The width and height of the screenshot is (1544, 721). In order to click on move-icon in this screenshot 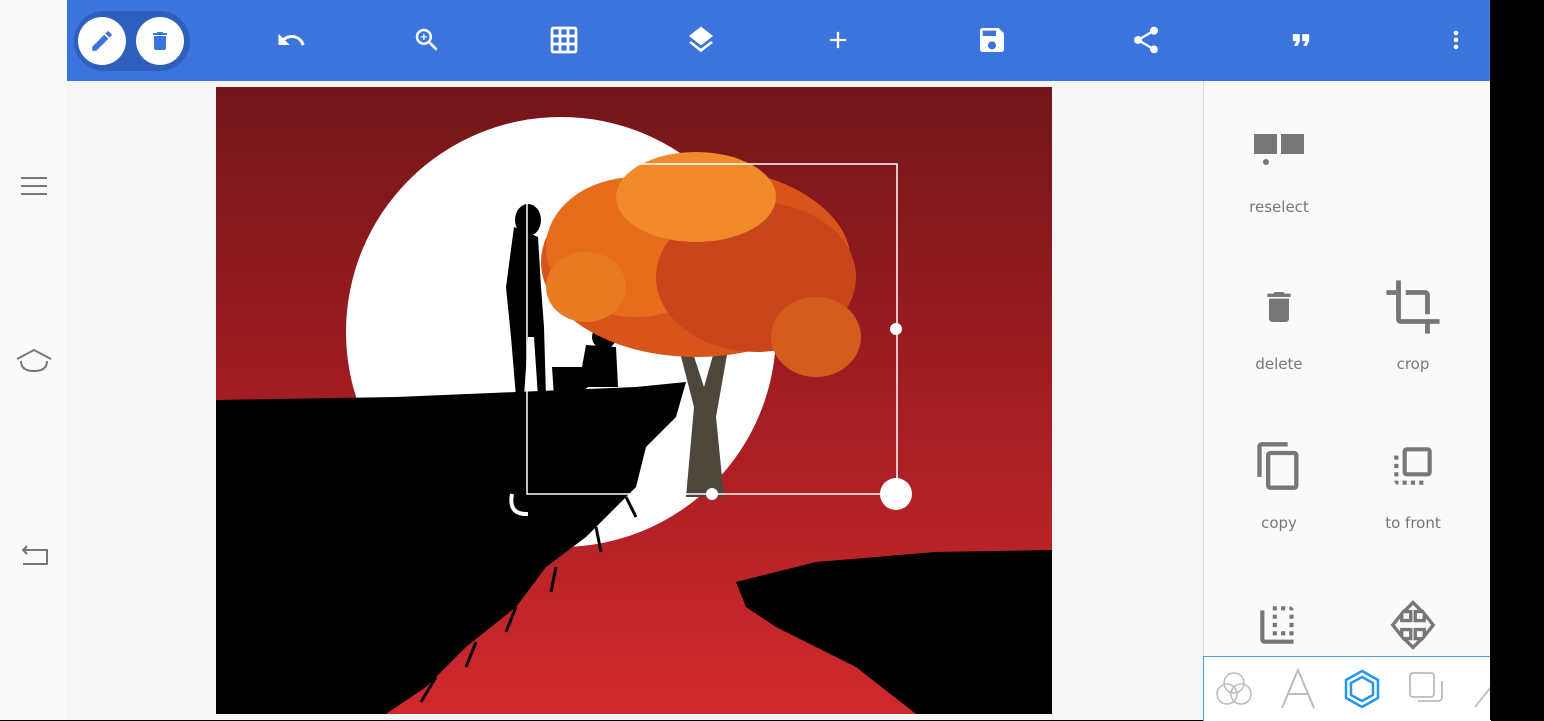, I will do `click(1413, 625)`.